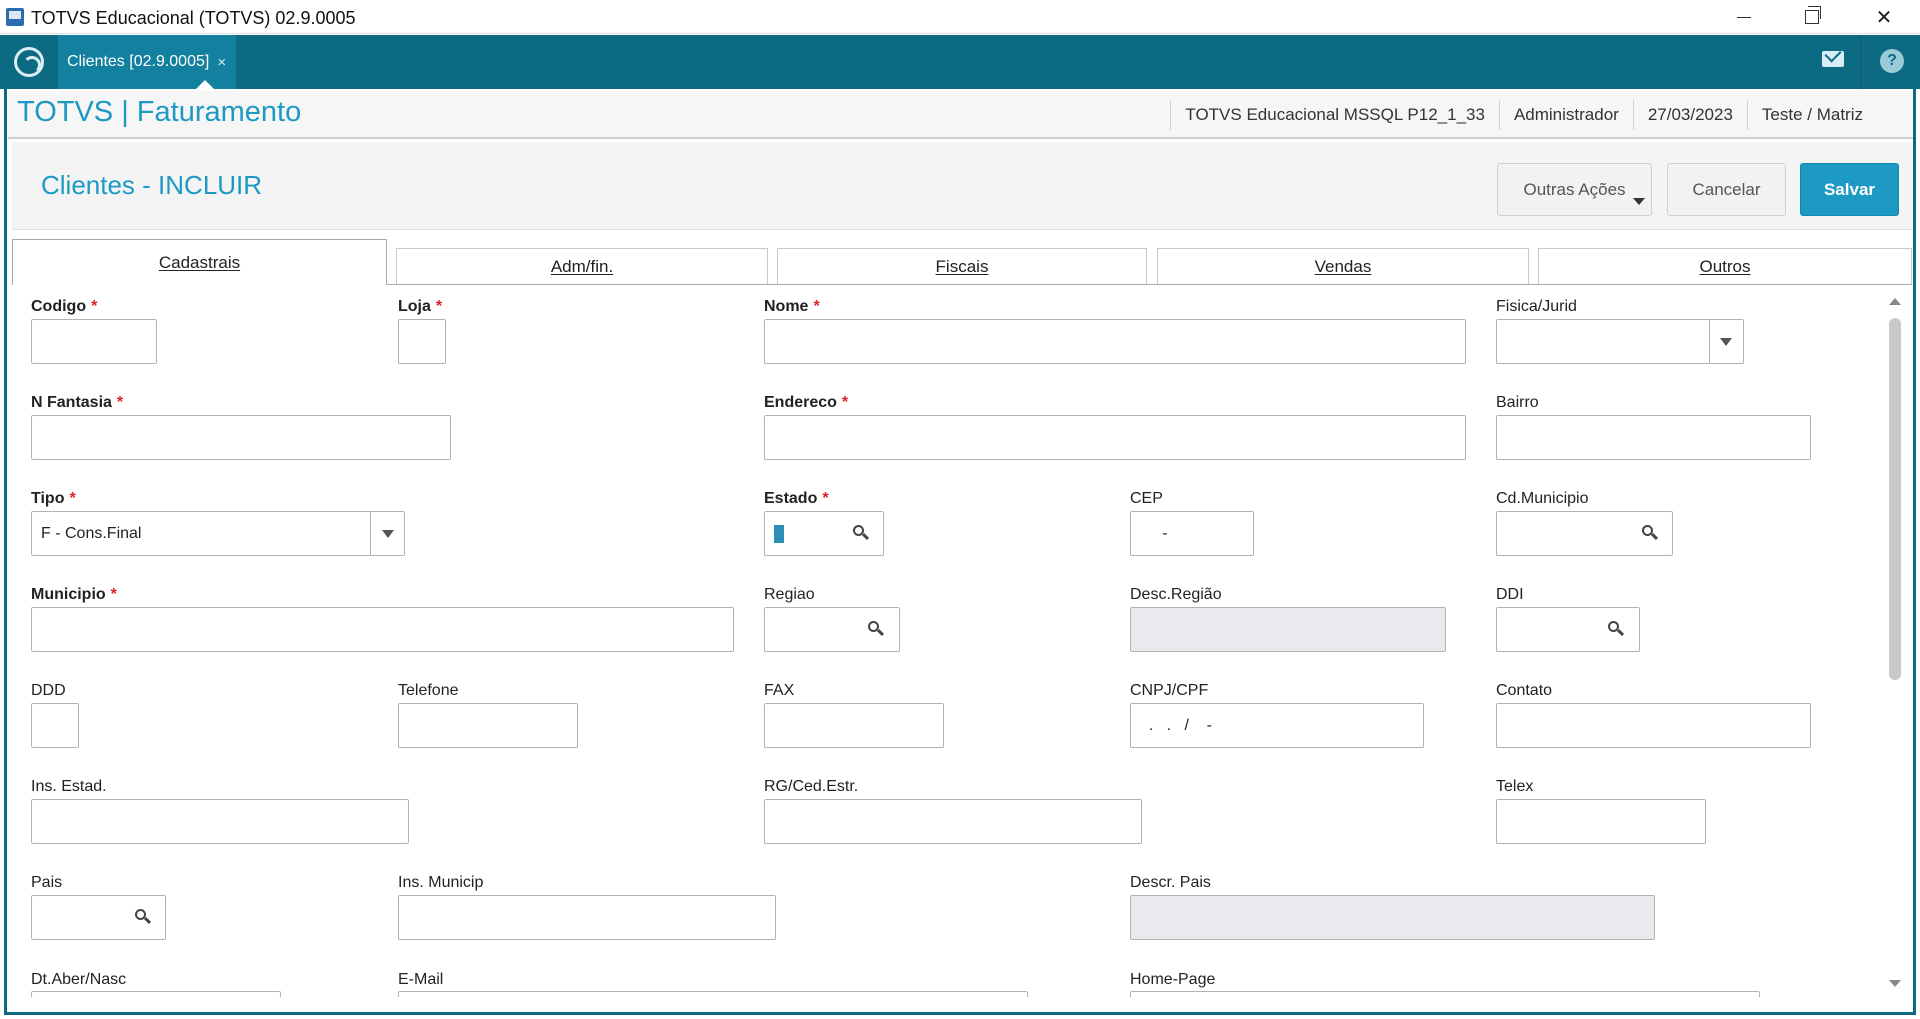 Image resolution: width=1920 pixels, height=1019 pixels. Describe the element at coordinates (1849, 189) in the screenshot. I see `save-button: Salvar` at that location.